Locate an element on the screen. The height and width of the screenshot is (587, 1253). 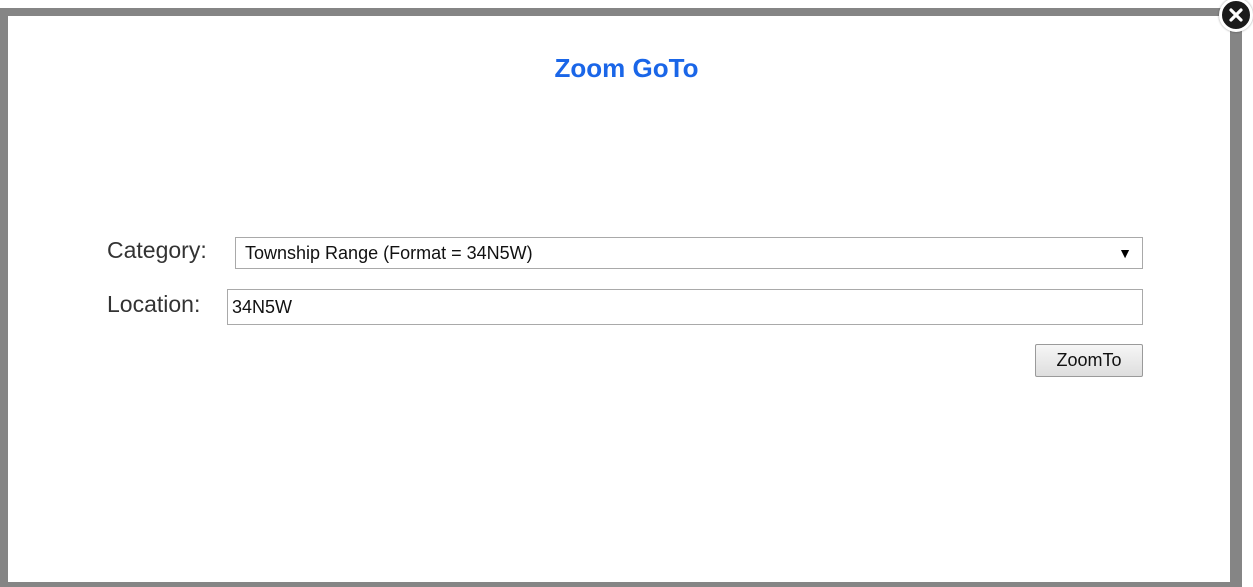
category-select-value: Township Range (Format = 34N5W) is located at coordinates (389, 253).